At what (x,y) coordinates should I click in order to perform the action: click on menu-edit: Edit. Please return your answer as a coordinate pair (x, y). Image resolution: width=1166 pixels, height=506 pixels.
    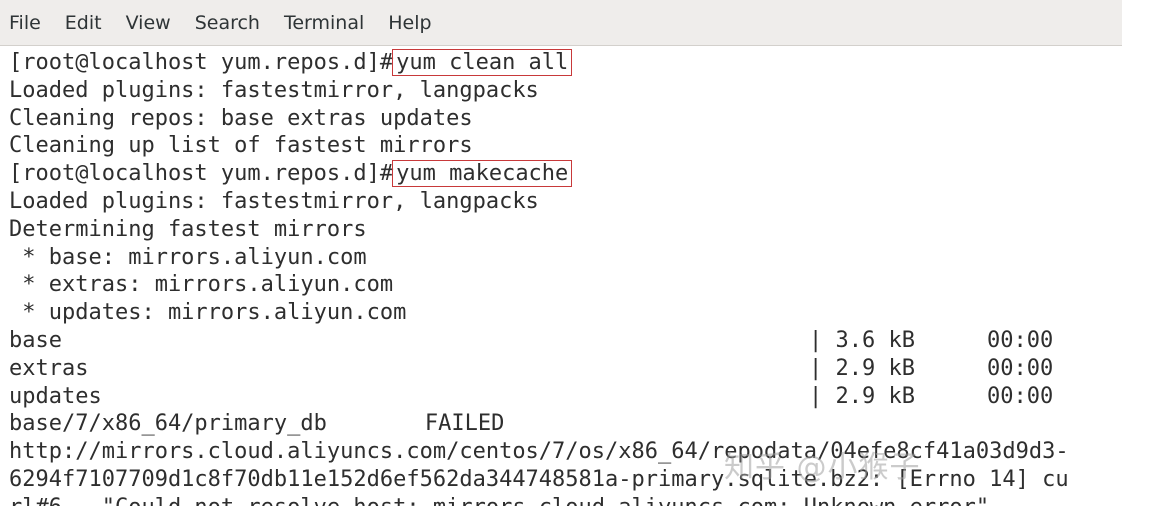
    Looking at the image, I should click on (83, 23).